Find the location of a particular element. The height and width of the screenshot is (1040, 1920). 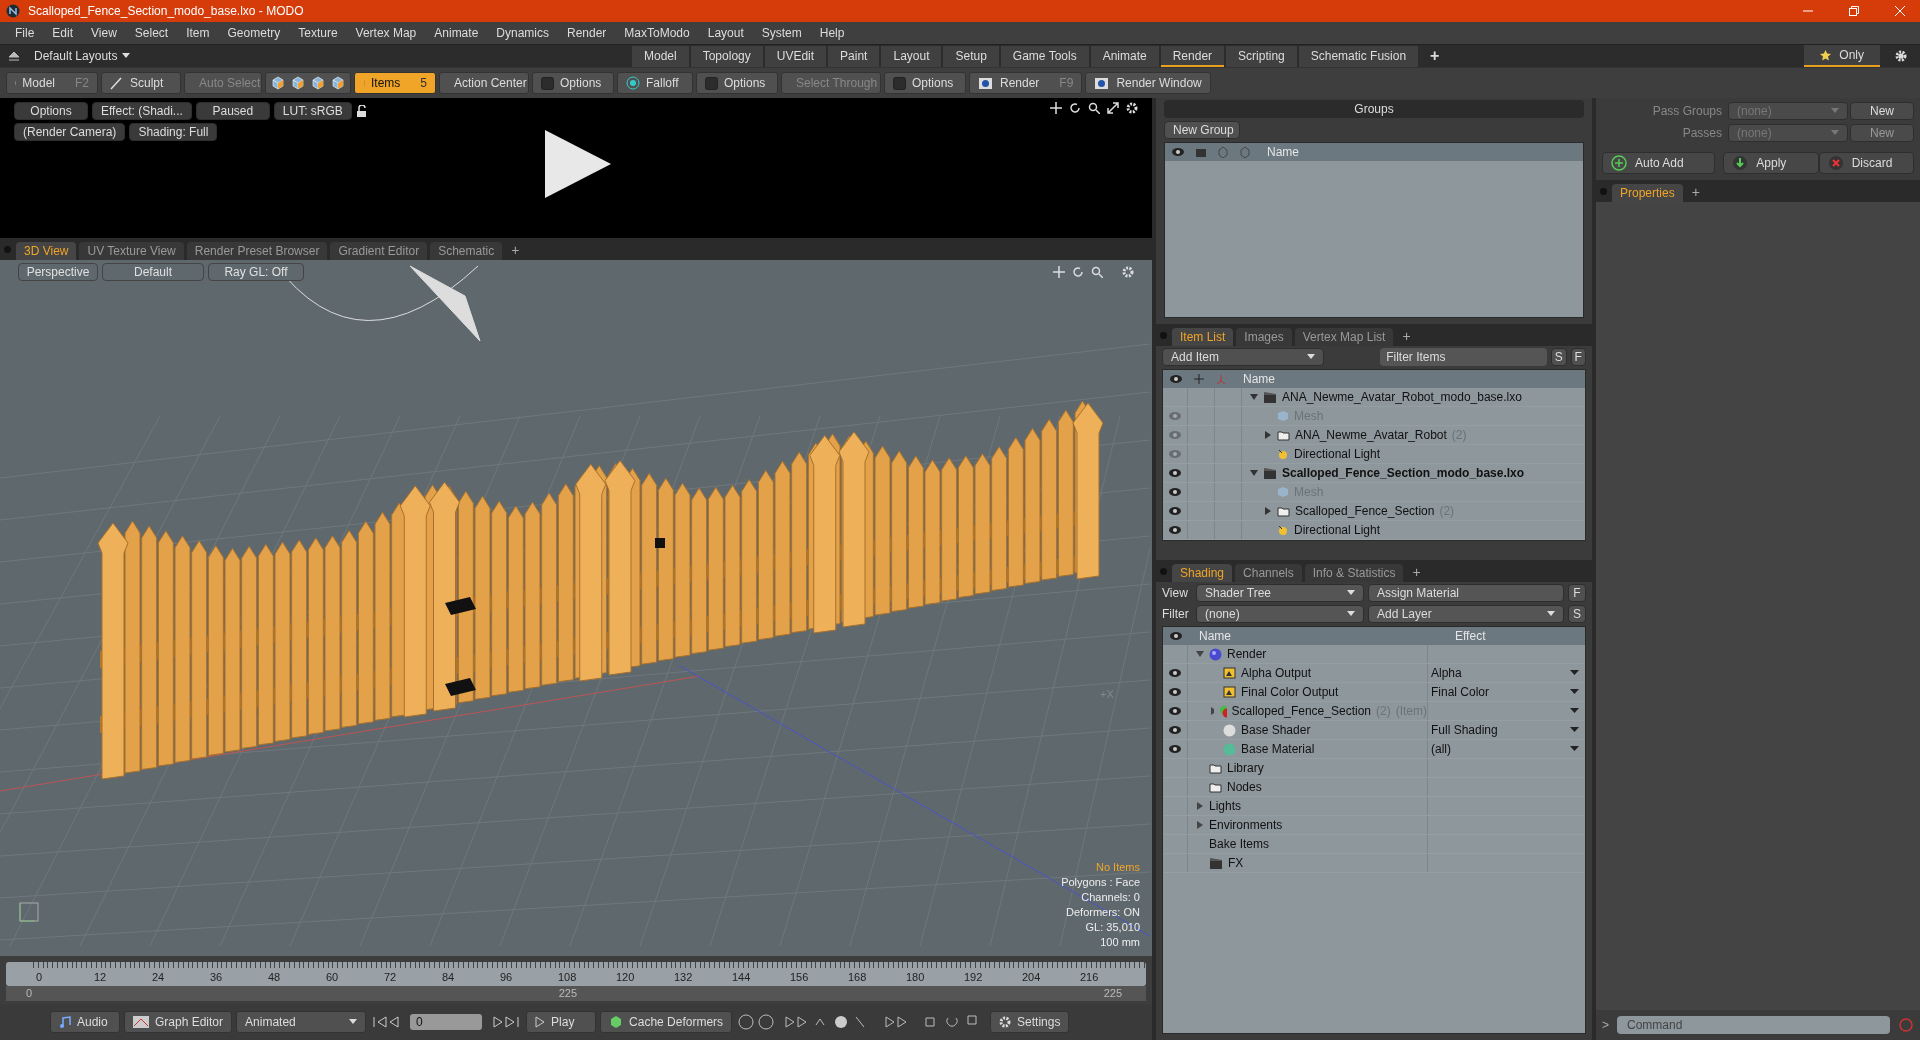

menu-item: Animate is located at coordinates (456, 33).